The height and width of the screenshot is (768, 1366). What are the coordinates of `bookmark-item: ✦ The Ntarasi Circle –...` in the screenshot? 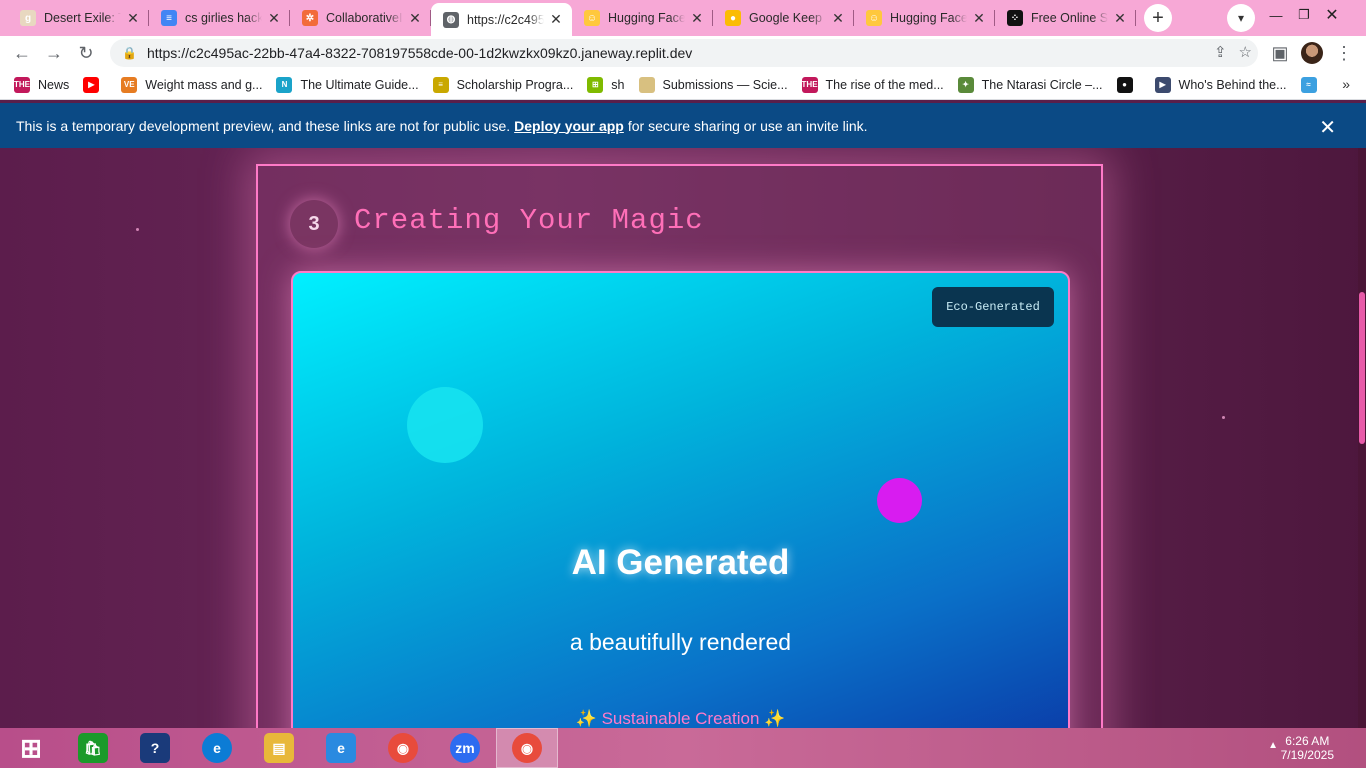 It's located at (1030, 84).